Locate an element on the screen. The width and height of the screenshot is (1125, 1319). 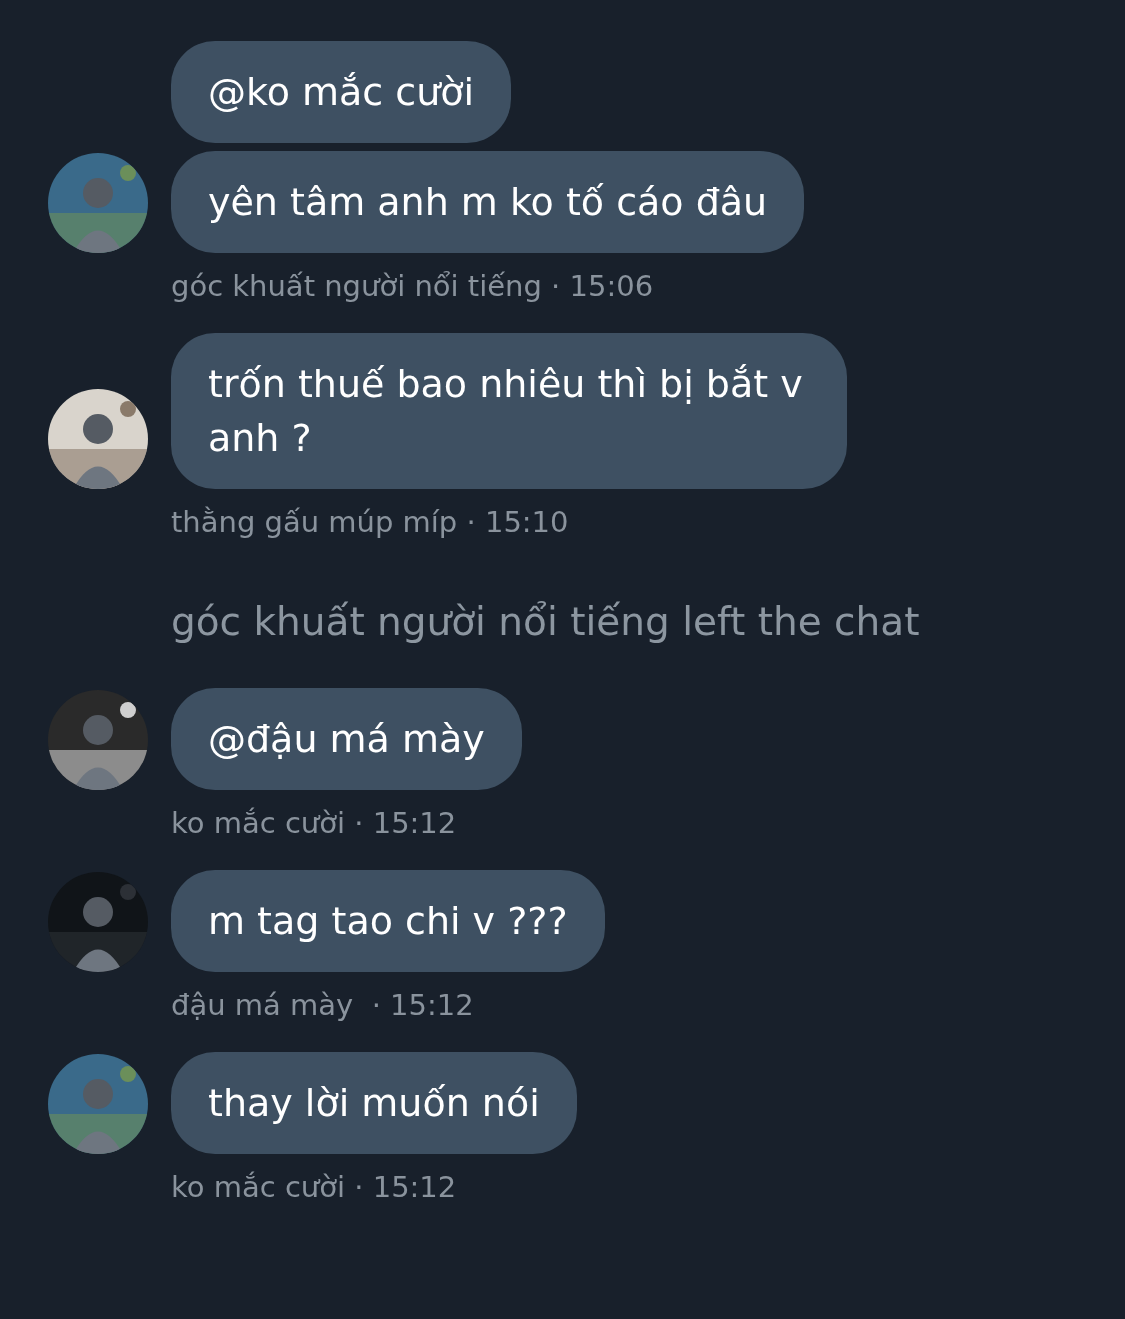
message-meta: đậu má mày · 15:12 is located at coordinates (323, 1005).